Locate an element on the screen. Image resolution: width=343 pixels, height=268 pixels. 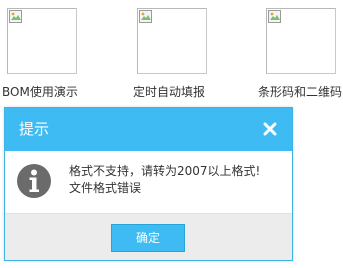
error-message: 格式不支持，请转为2007以上格式! is located at coordinates (165, 171).